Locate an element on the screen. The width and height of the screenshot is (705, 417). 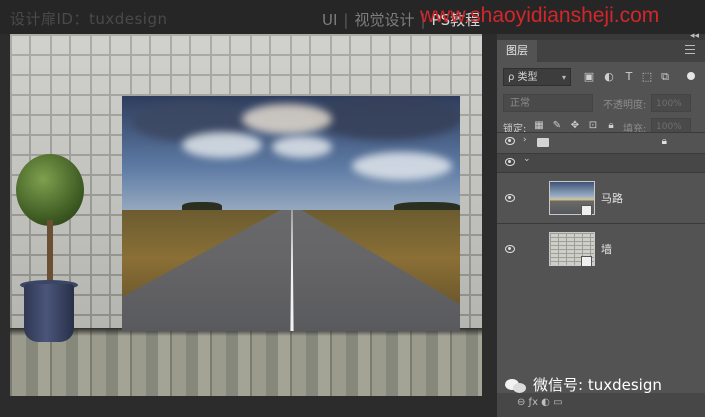
lock-position-icon: ✥ is located at coordinates (575, 125).